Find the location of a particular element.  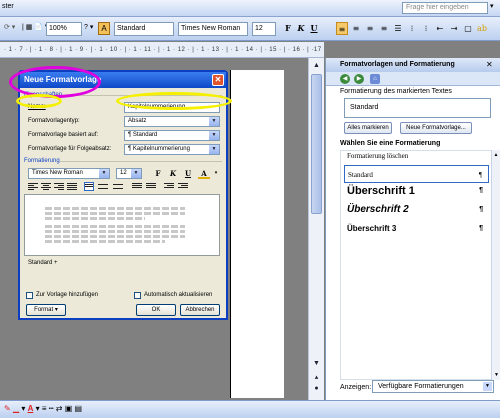

style-item-clear: Formatierung löschen is located at coordinates (416, 156).